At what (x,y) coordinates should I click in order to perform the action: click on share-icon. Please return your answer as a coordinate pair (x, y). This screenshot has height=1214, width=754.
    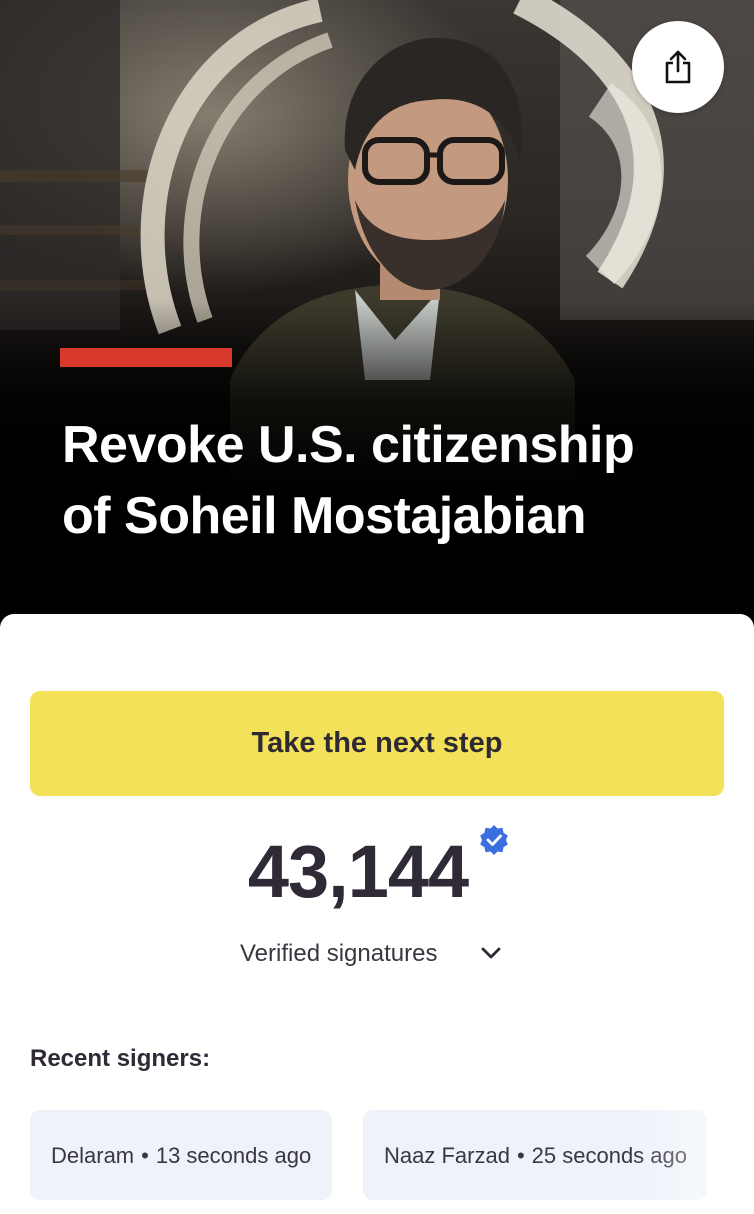
    Looking at the image, I should click on (678, 67).